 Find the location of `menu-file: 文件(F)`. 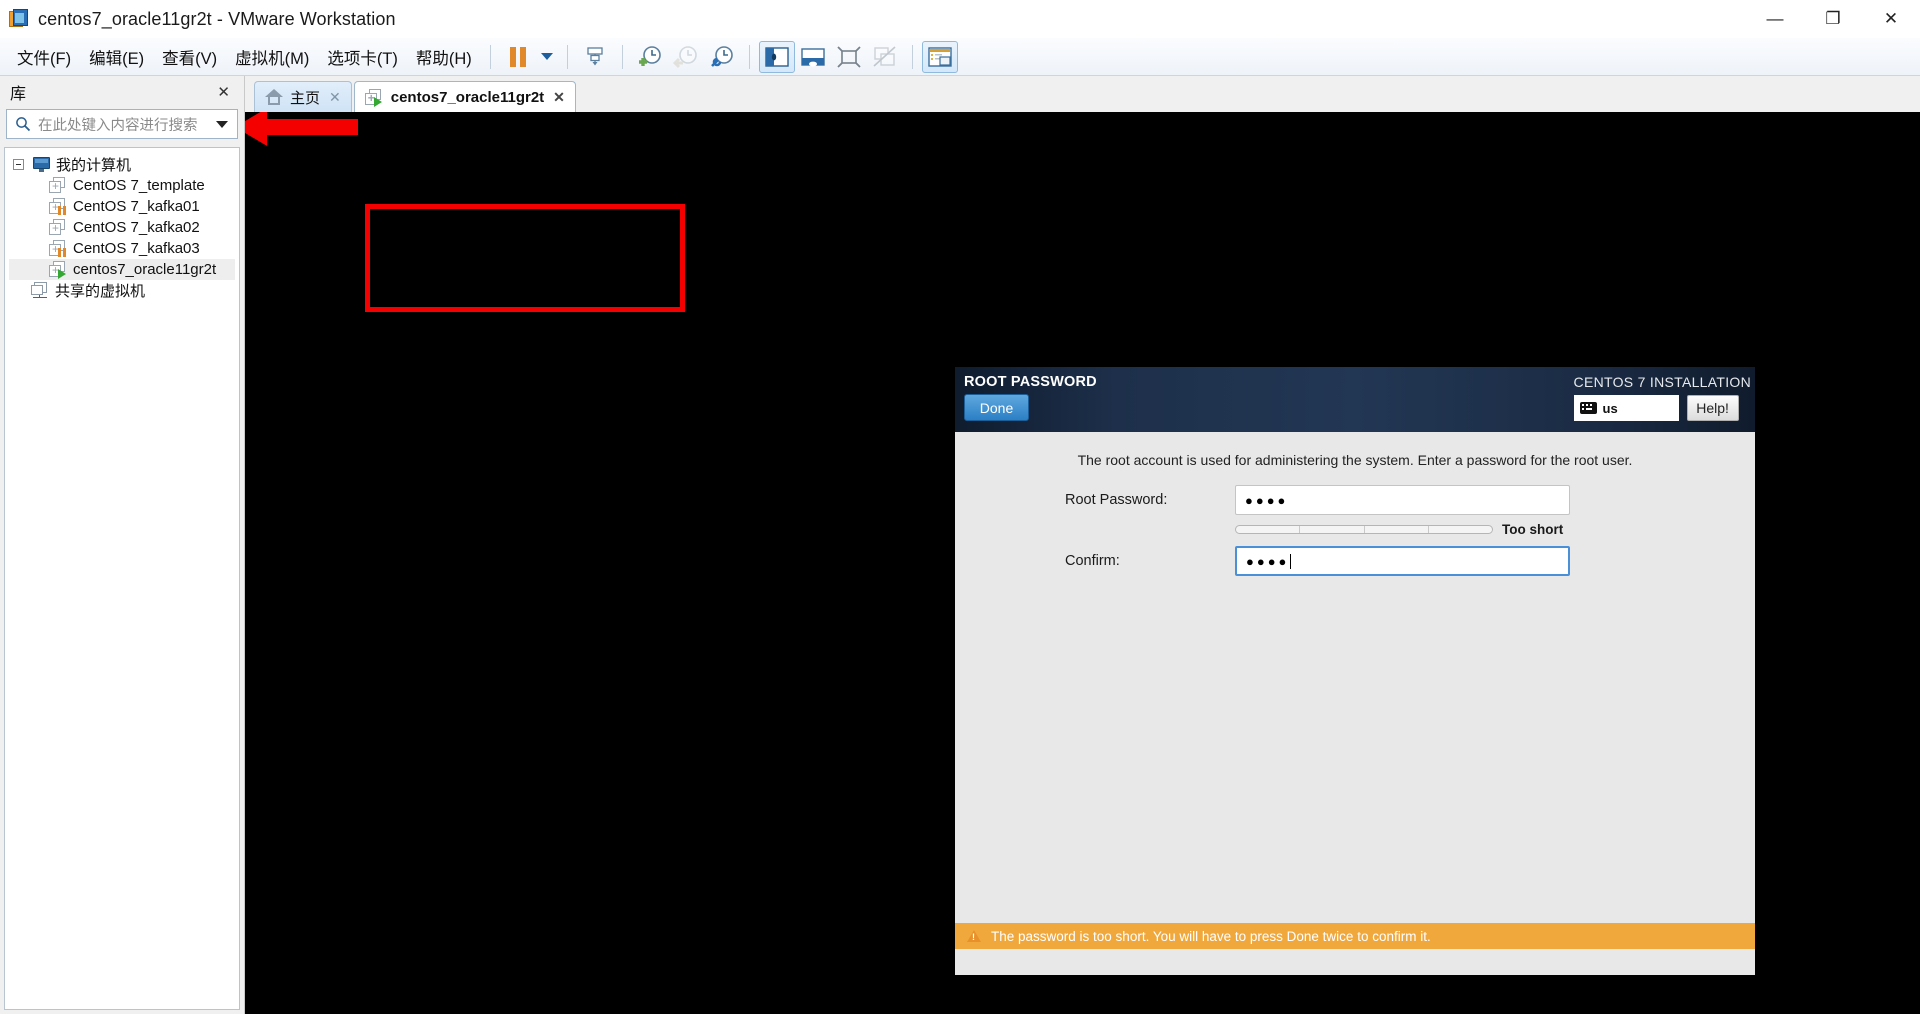

menu-file: 文件(F) is located at coordinates (44, 57).